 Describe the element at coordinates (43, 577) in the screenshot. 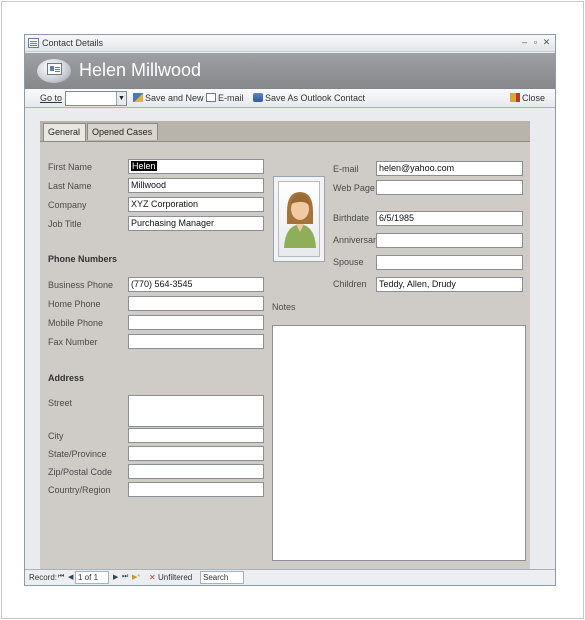

I see `record-label: Record:` at that location.